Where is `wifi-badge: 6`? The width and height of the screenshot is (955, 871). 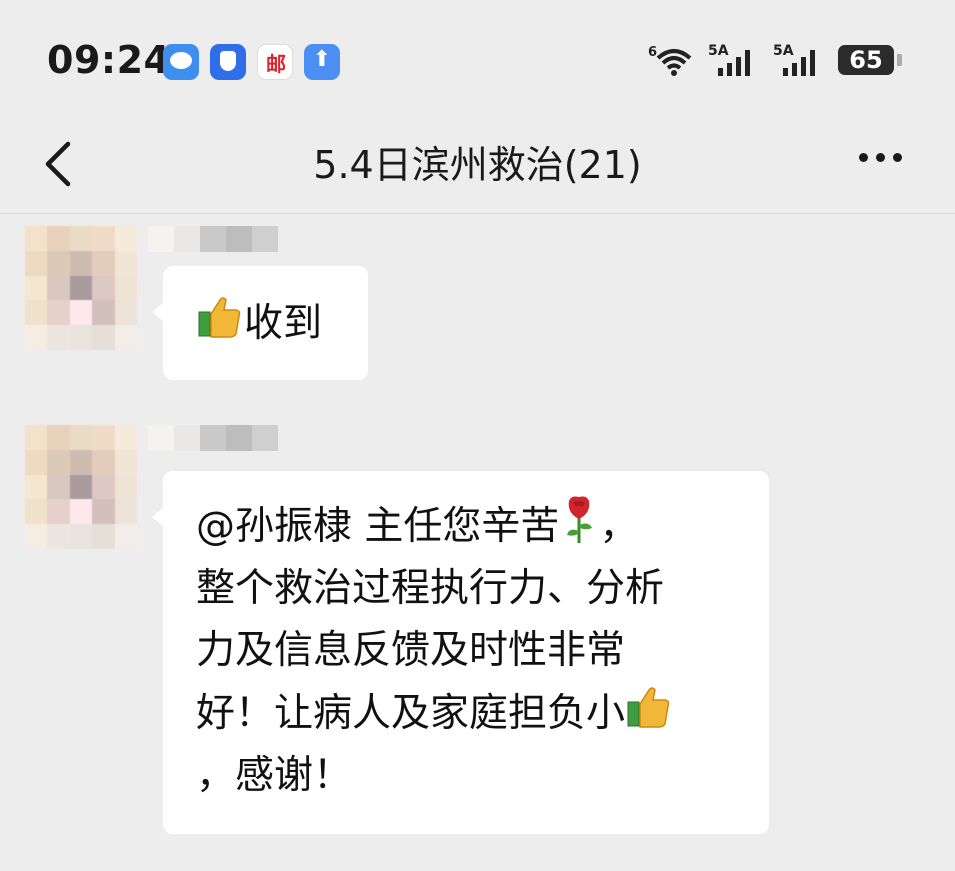
wifi-badge: 6 is located at coordinates (652, 52).